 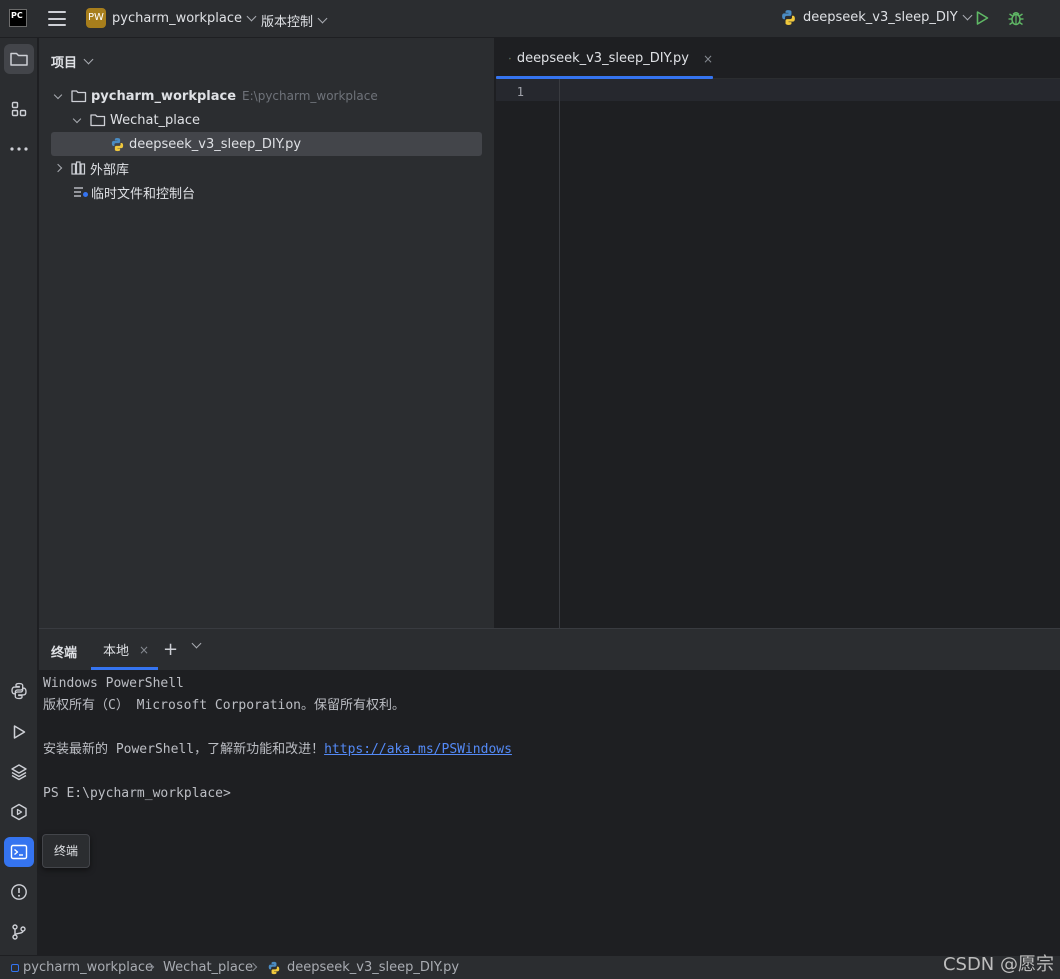 What do you see at coordinates (18, 18) in the screenshot?
I see `pycharm-logo-icon: PC` at bounding box center [18, 18].